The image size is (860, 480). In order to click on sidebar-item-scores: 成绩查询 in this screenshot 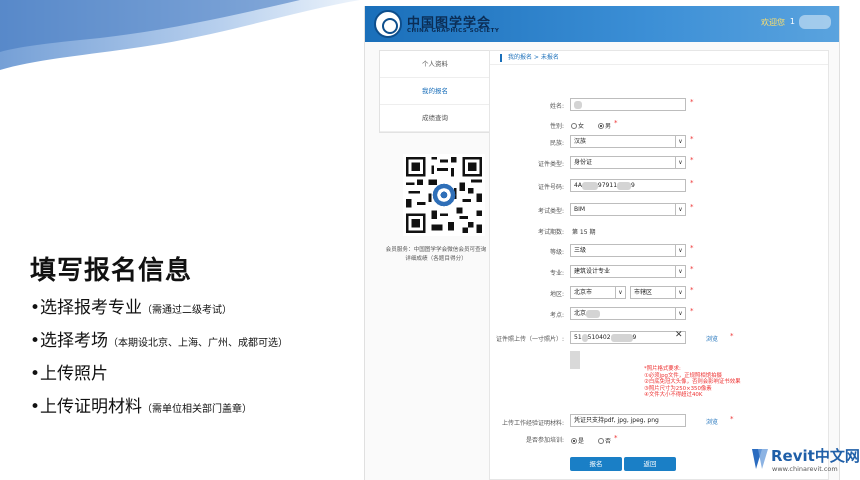, I will do `click(435, 118)`.